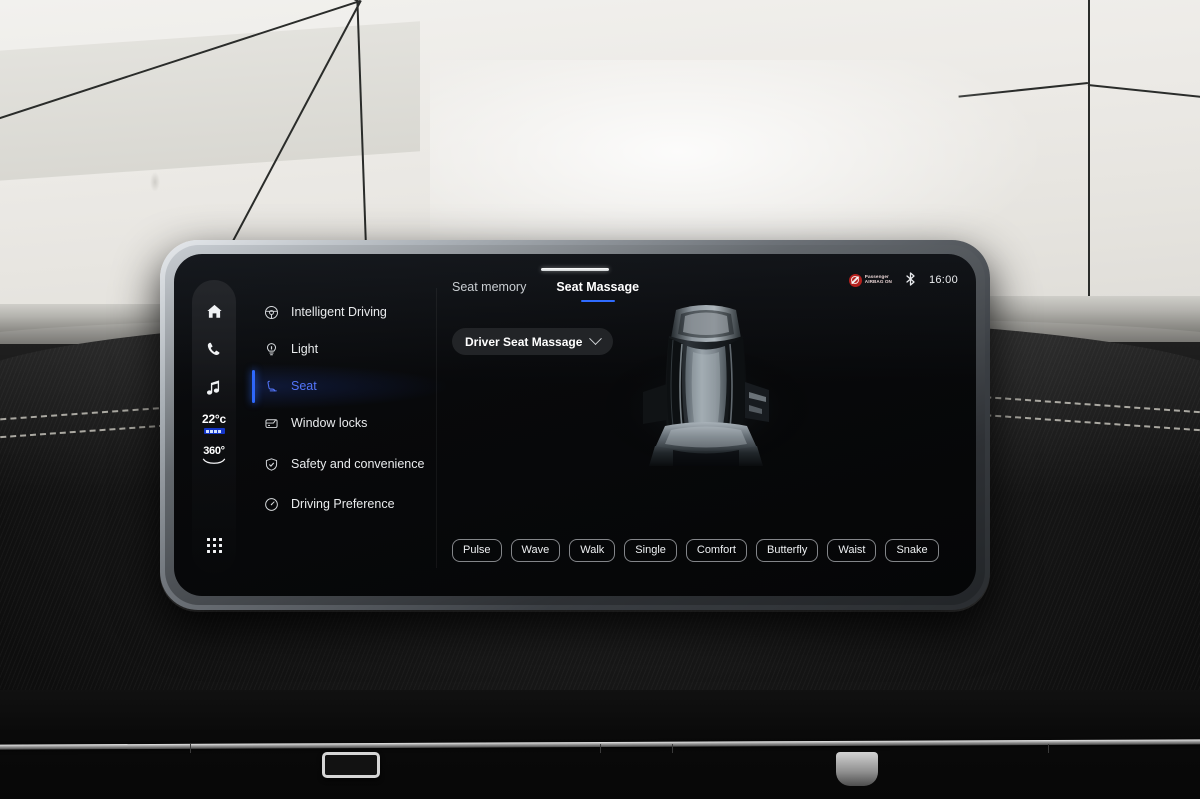 The image size is (1200, 799). Describe the element at coordinates (650, 550) in the screenshot. I see `mode-button-single: Single` at that location.